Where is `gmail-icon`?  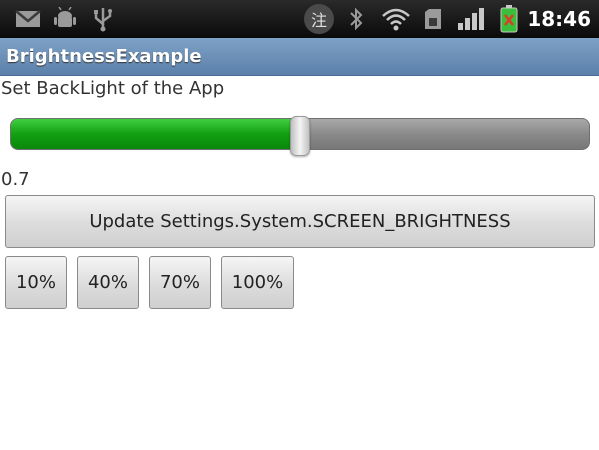 gmail-icon is located at coordinates (28, 19).